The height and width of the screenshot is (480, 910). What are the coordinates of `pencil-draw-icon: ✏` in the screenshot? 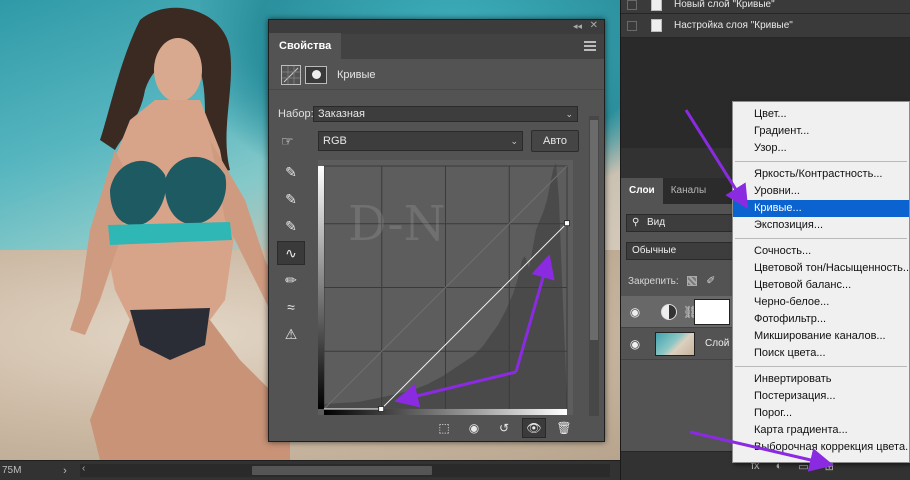 It's located at (291, 280).